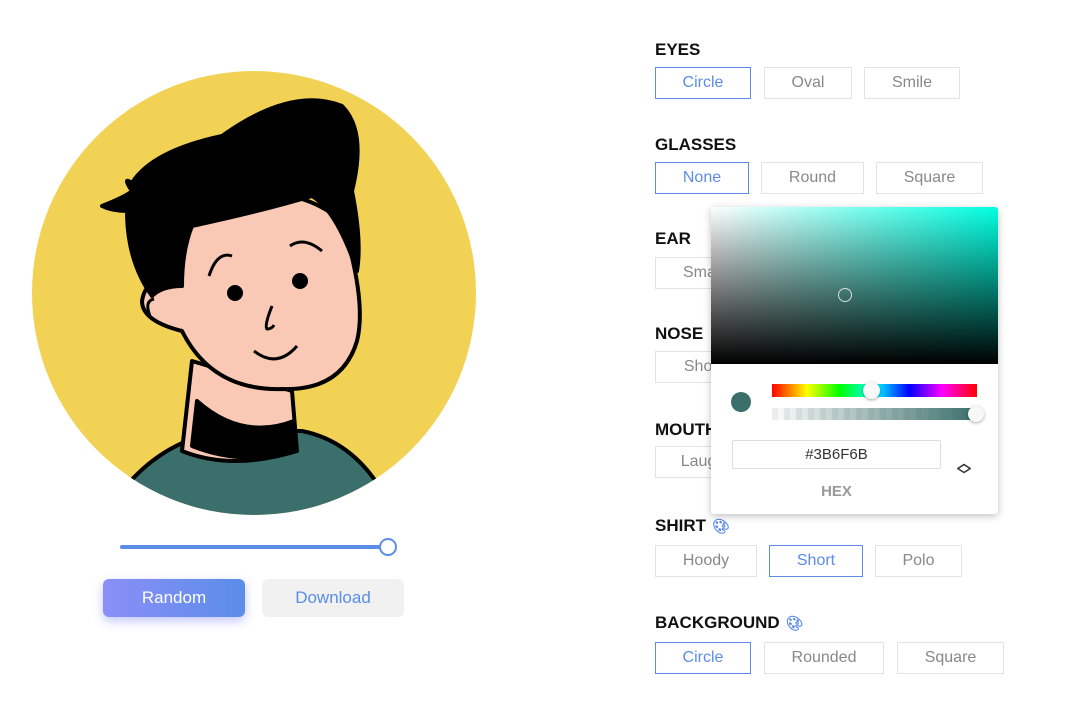 This screenshot has height=713, width=1080. What do you see at coordinates (673, 238) in the screenshot?
I see `section-title-ear: EAR` at bounding box center [673, 238].